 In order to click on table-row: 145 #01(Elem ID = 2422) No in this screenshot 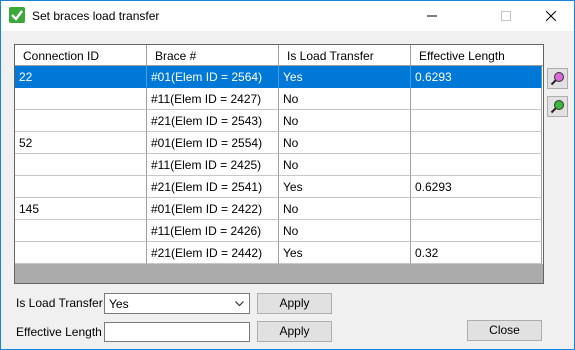, I will do `click(279, 209)`.